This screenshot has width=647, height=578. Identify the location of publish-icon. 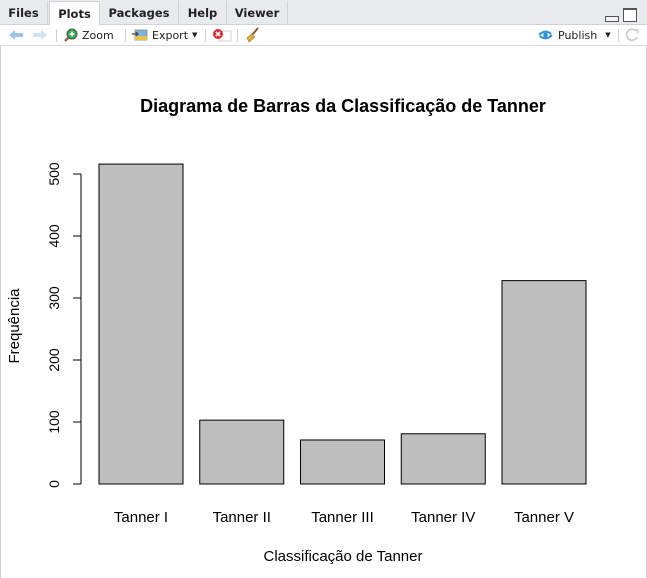
(545, 35).